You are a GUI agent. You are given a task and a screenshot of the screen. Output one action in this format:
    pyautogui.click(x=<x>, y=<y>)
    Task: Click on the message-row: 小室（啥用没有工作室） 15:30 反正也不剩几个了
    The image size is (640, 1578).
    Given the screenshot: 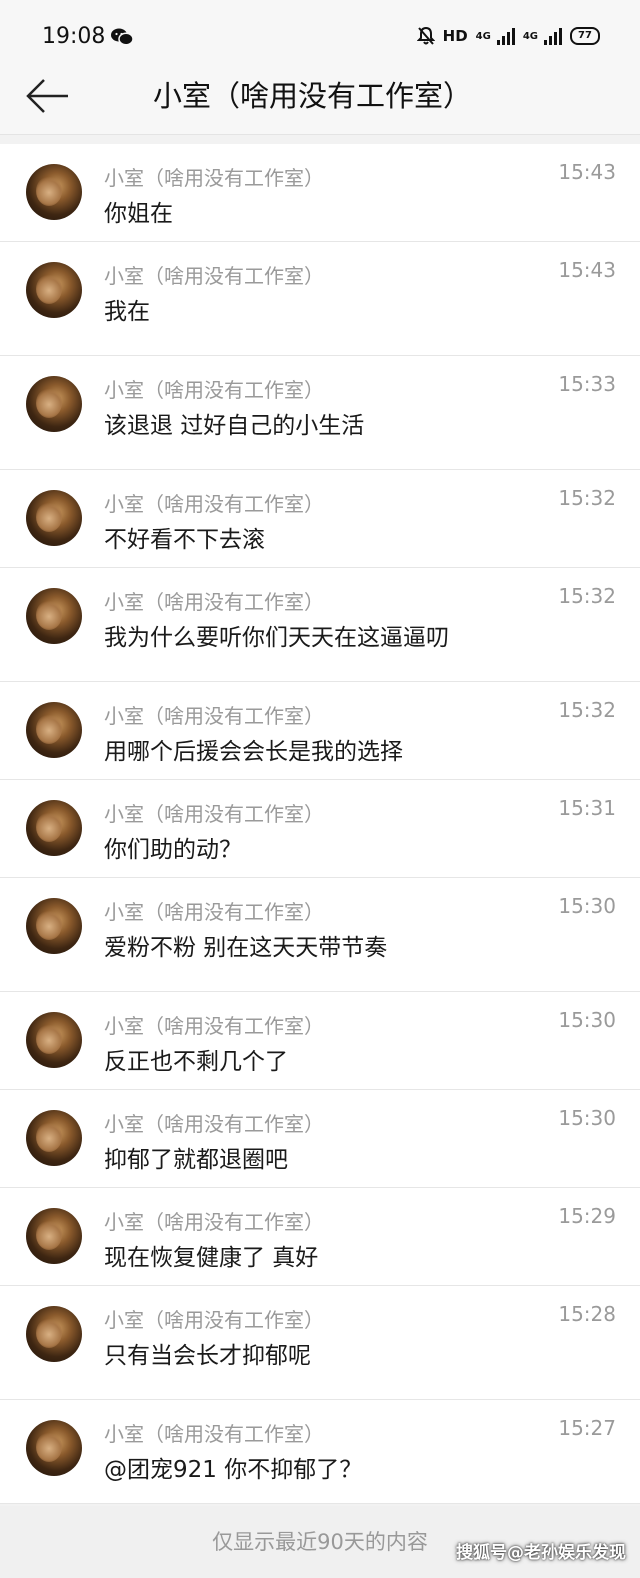 What is the action you would take?
    pyautogui.click(x=320, y=1041)
    